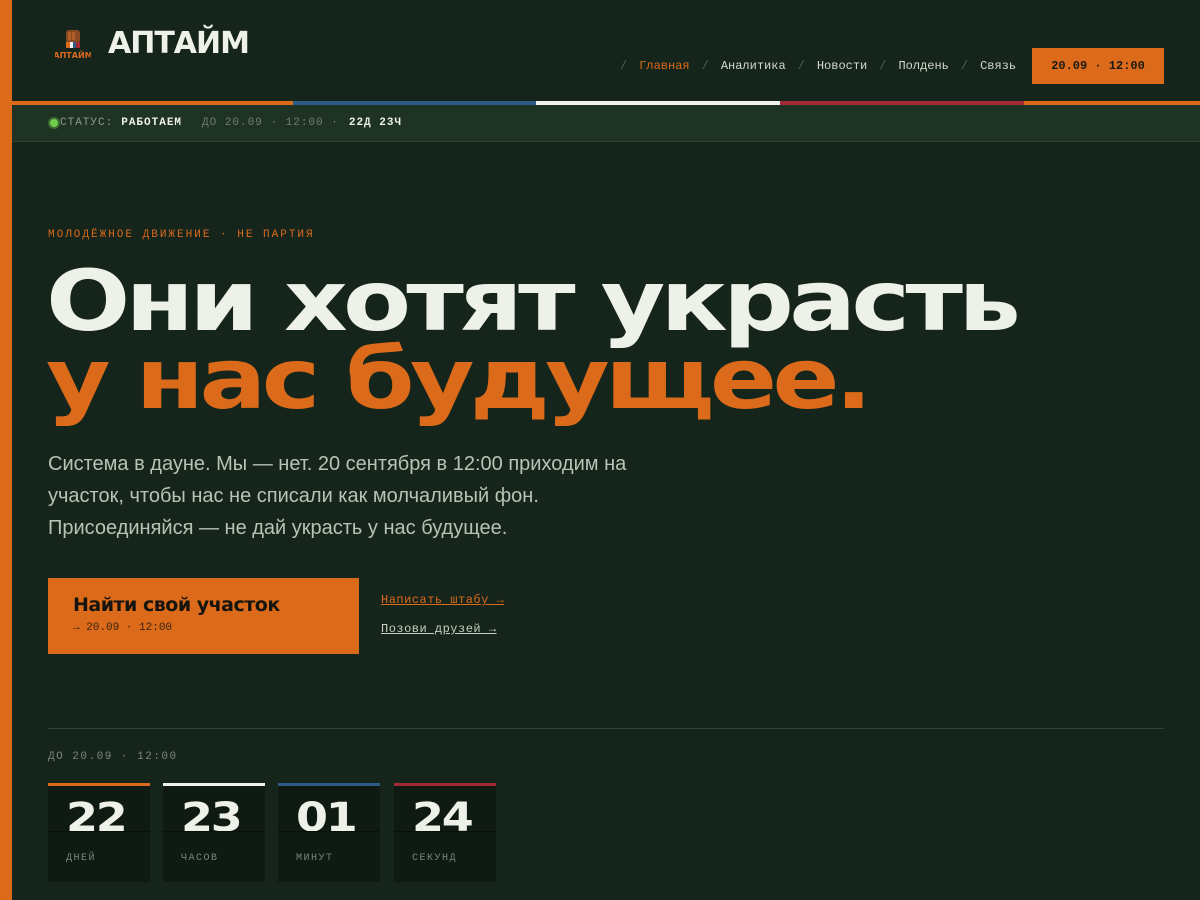 The image size is (1200, 900). I want to click on date-button: 20.09 · 12:00, so click(1098, 66).